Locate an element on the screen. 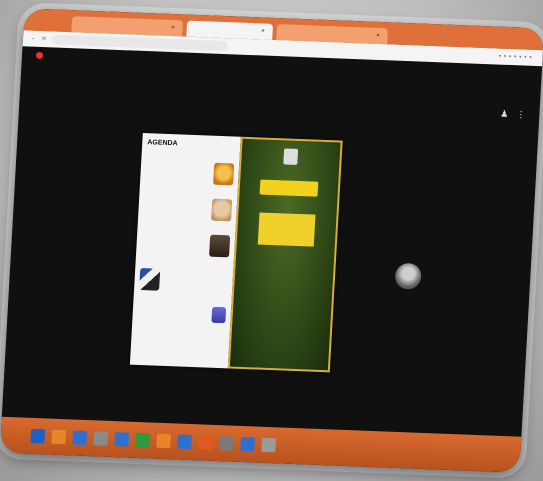 This screenshot has width=543, height=481. institution-logo is located at coordinates (291, 156).